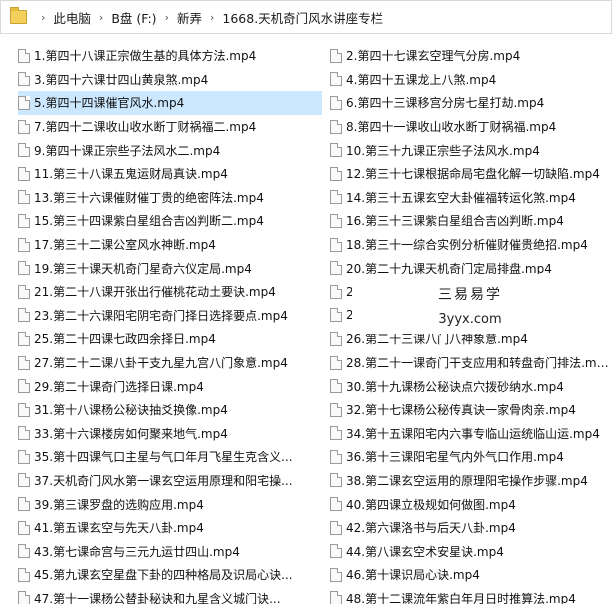 Image resolution: width=614 pixels, height=604 pixels. What do you see at coordinates (170, 150) in the screenshot?
I see `file-item: 9.第四十课正宗些子法风水二.mp4` at bounding box center [170, 150].